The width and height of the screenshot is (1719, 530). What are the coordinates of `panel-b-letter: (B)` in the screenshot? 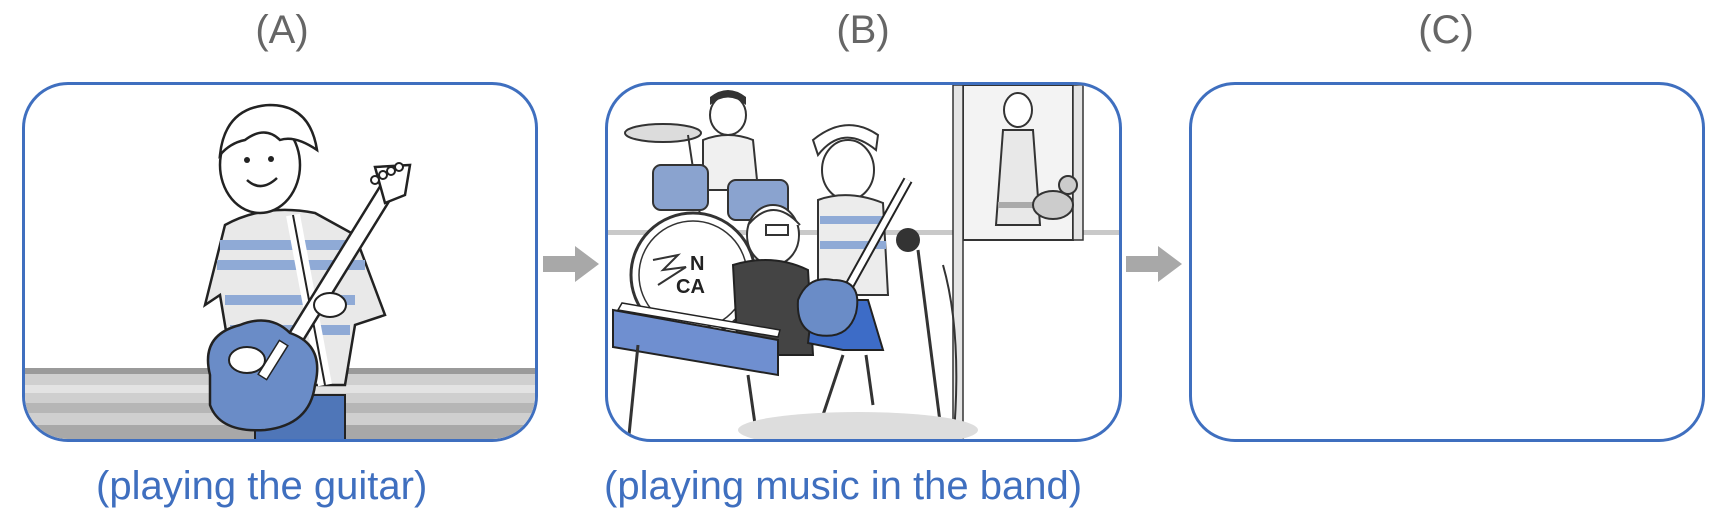 It's located at (863, 30).